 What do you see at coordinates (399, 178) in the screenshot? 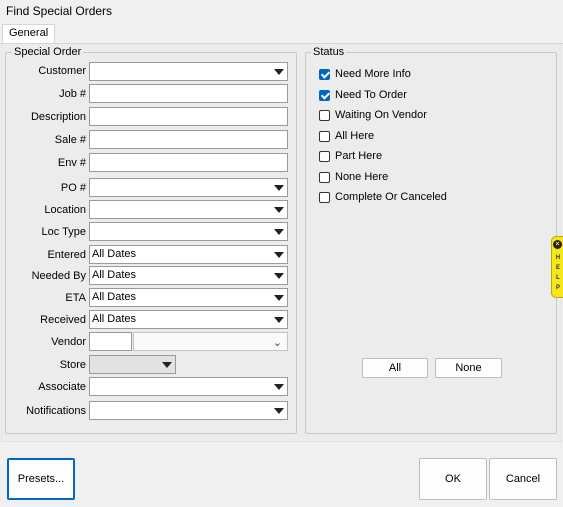
I see `status-item: None Here` at bounding box center [399, 178].